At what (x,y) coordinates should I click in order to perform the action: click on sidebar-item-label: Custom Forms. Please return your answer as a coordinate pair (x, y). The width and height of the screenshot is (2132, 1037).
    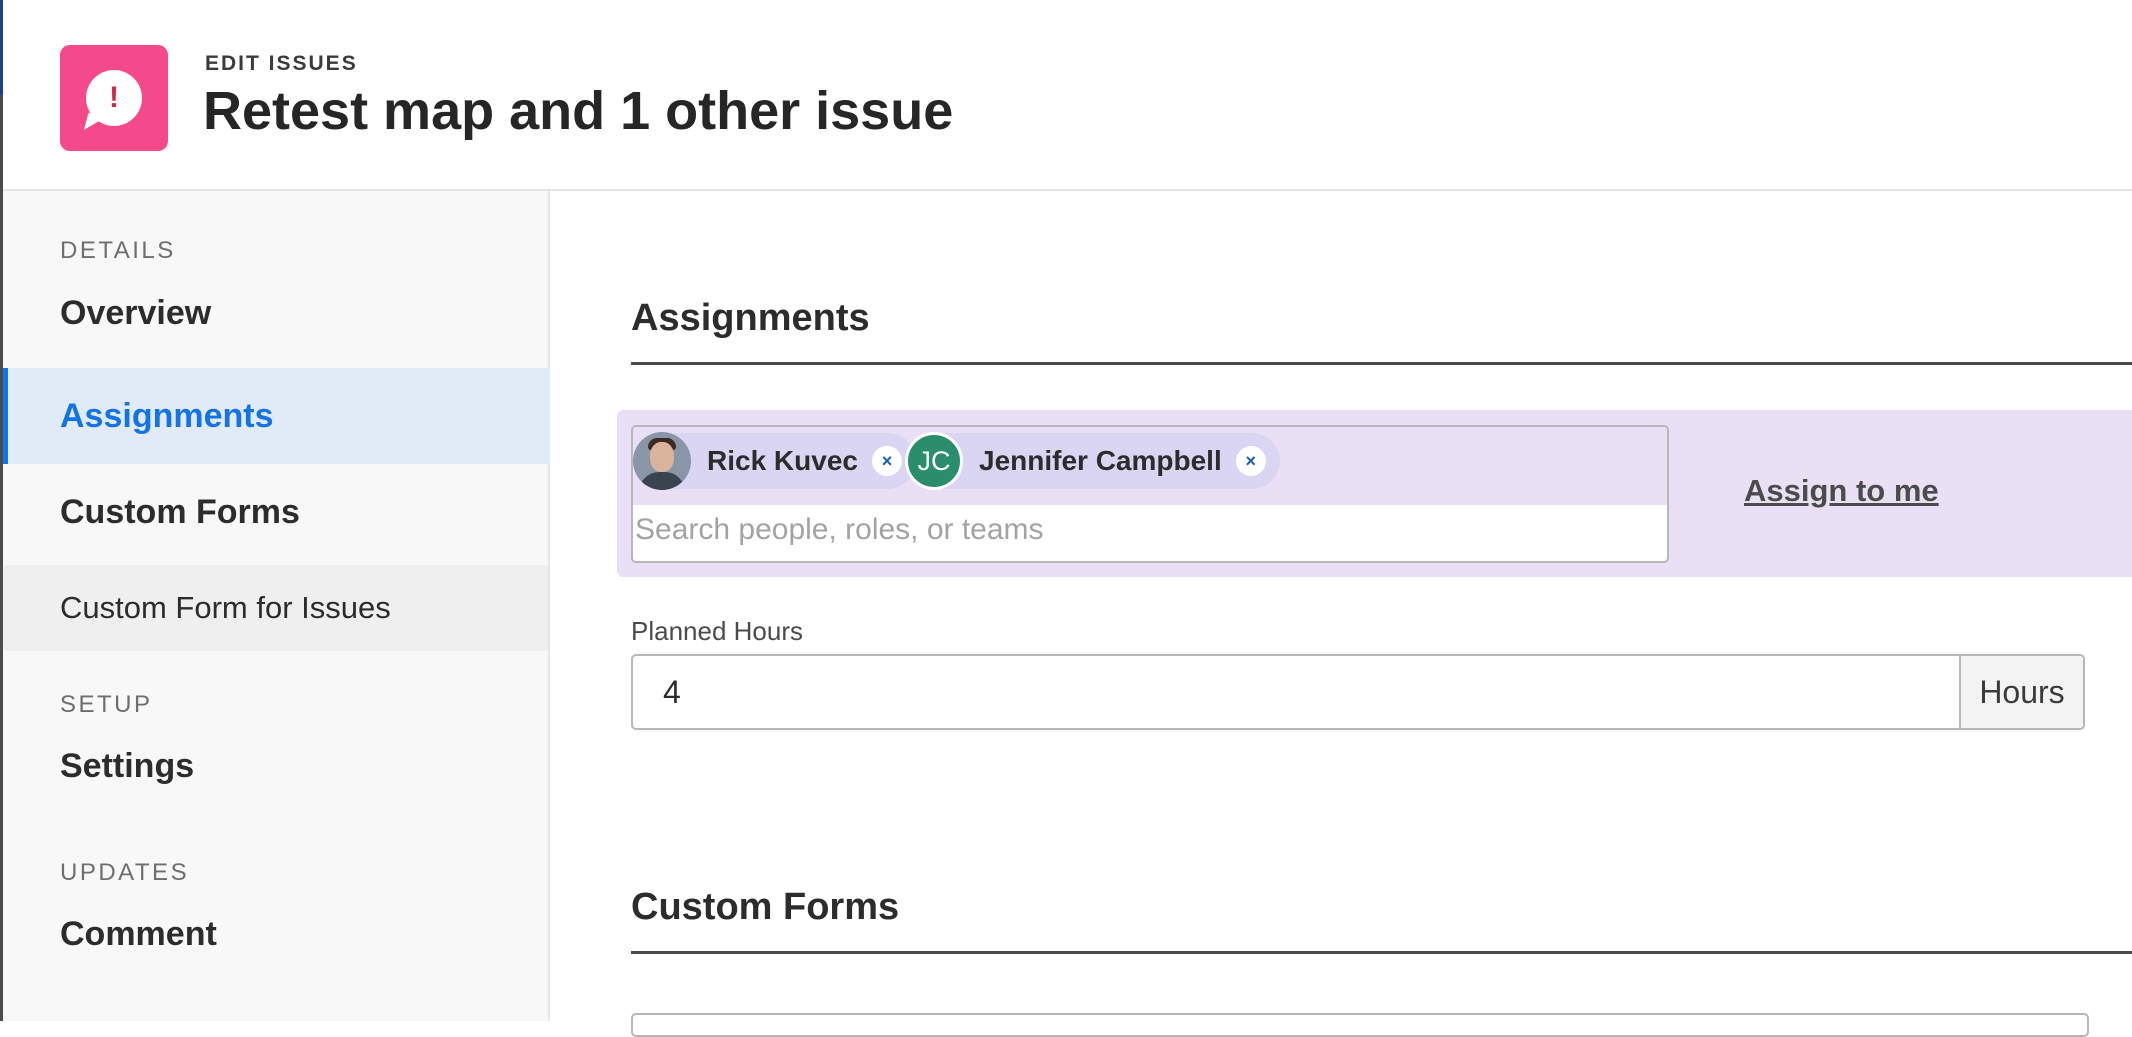
    Looking at the image, I should click on (180, 511).